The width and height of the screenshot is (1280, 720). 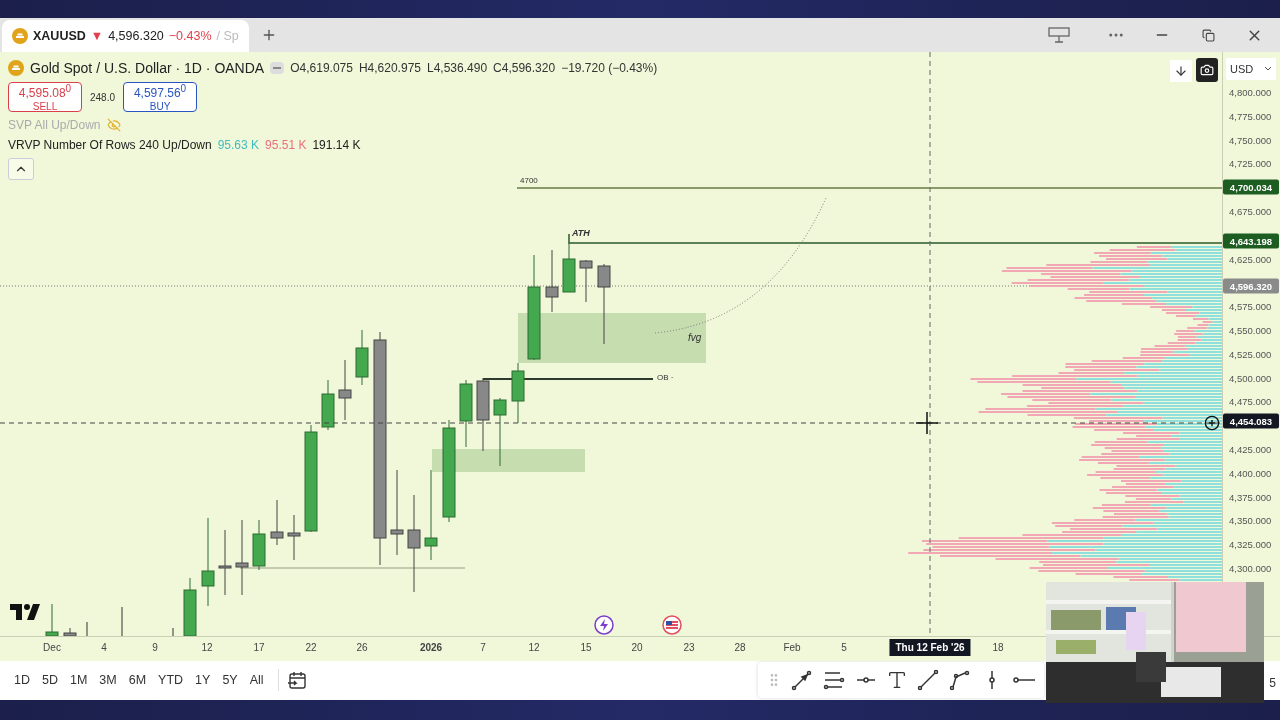 I want to click on time-tick: 17, so click(x=259, y=647).